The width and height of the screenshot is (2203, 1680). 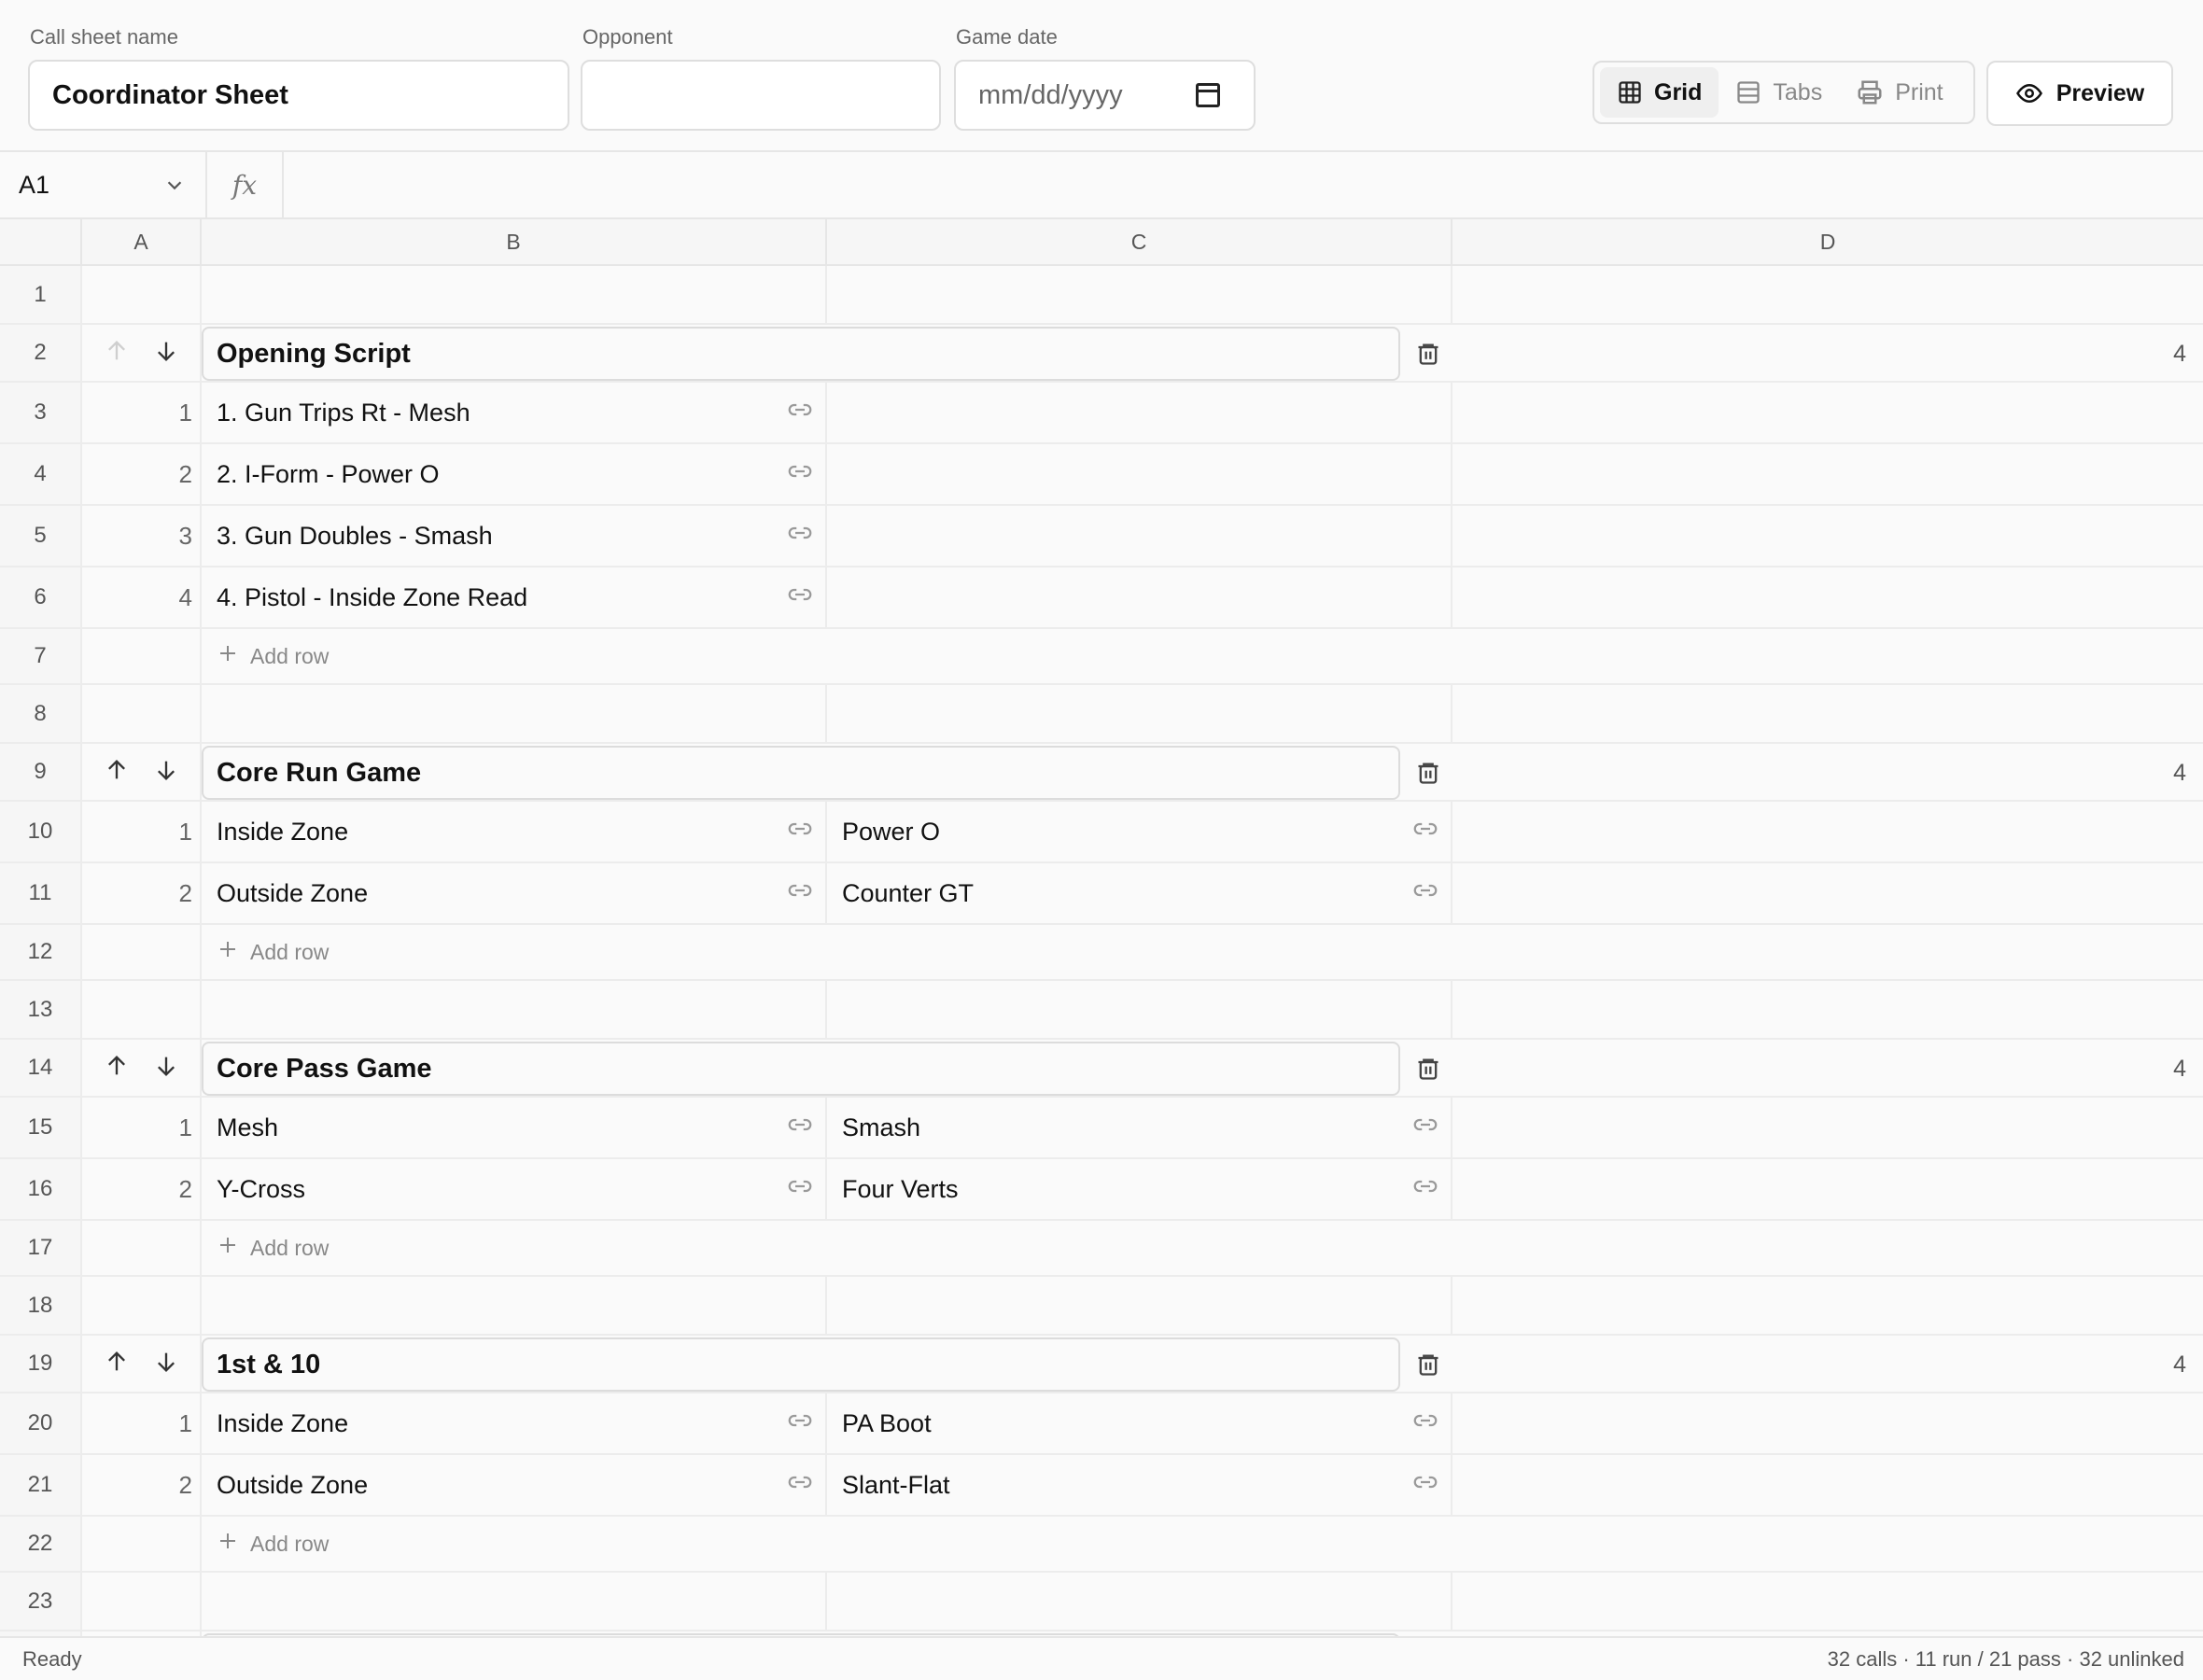 I want to click on row-number: 12, so click(x=41, y=952).